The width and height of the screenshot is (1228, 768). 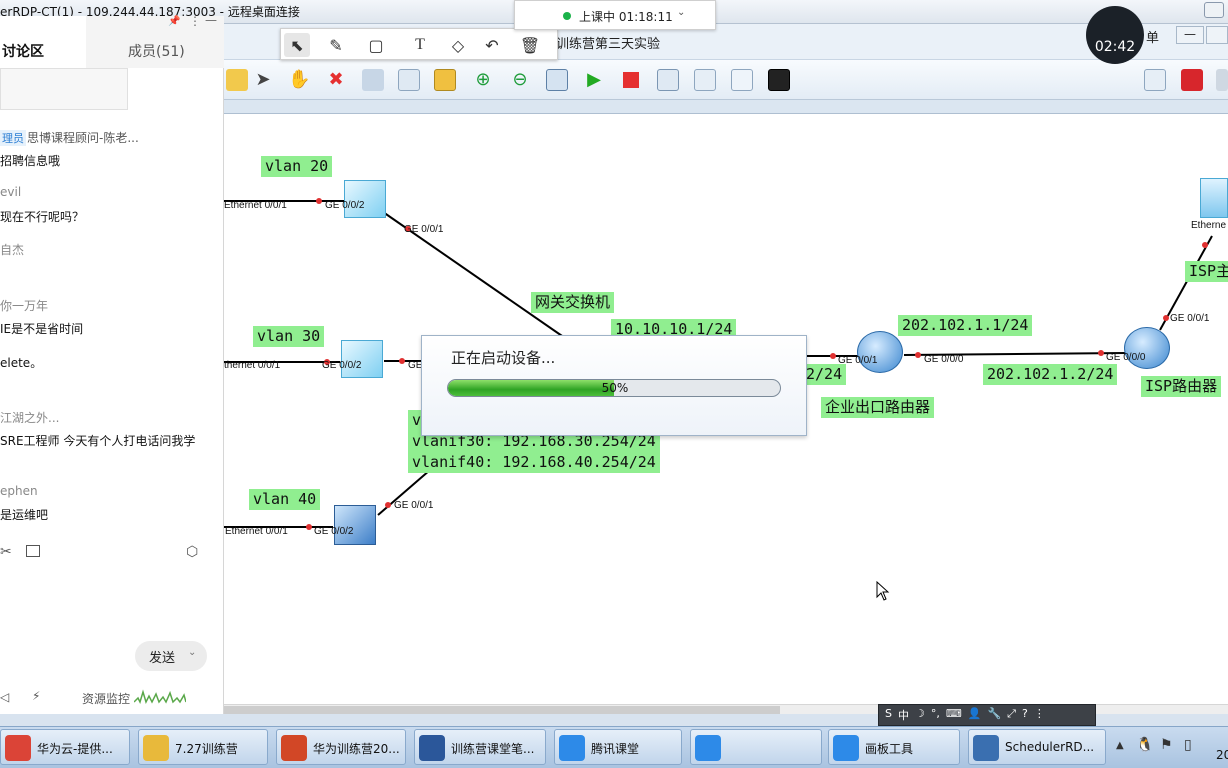 I want to click on chat-image-thumbnail, so click(x=64, y=89).